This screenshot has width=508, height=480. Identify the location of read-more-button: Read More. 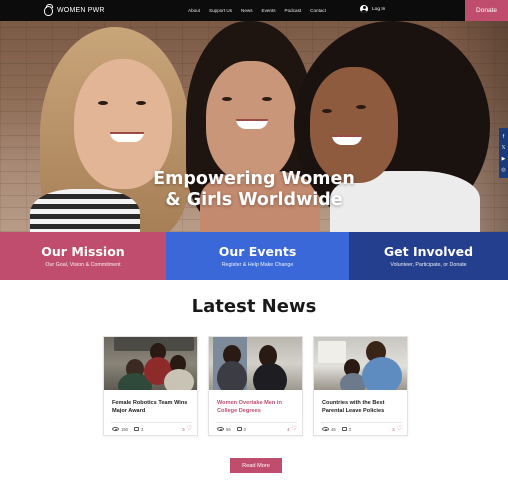
(256, 465).